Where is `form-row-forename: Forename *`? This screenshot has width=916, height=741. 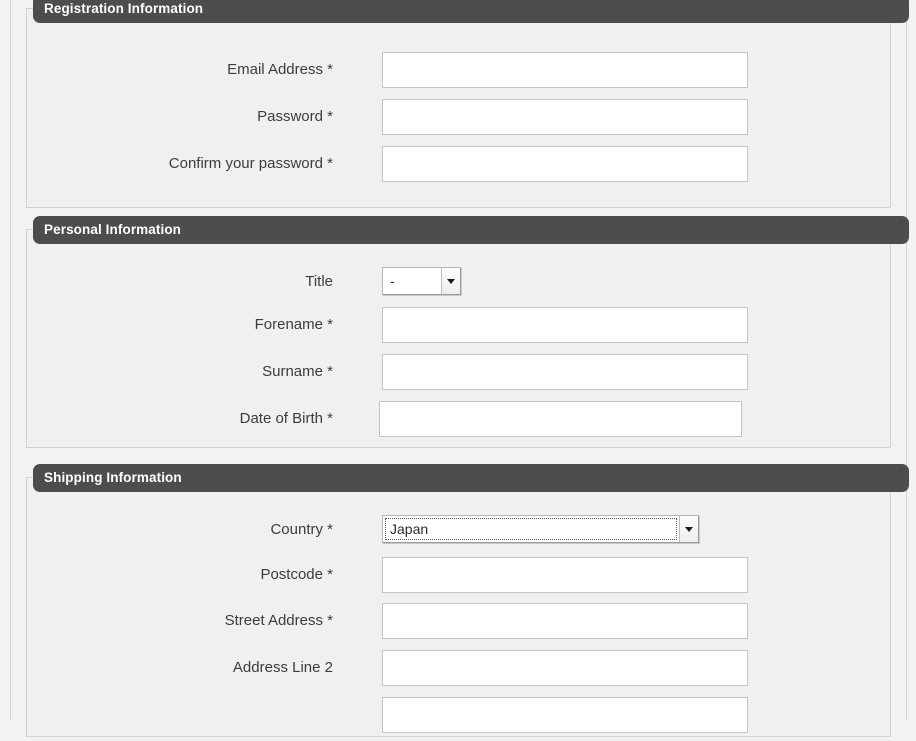
form-row-forename: Forename * is located at coordinates (458, 327).